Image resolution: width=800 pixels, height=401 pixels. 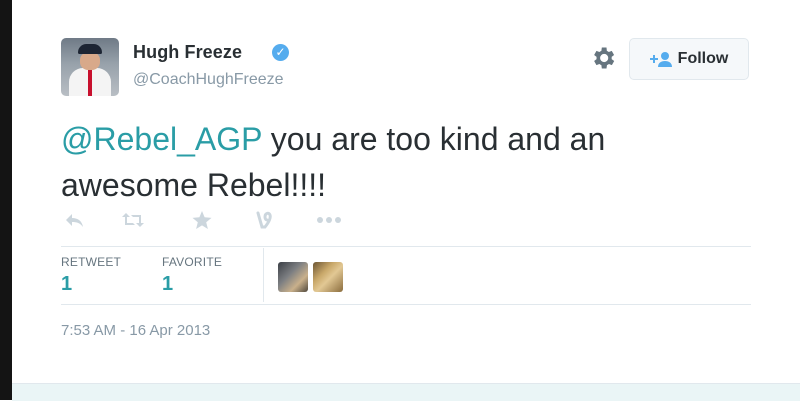 I want to click on stats-separator, so click(x=263, y=275).